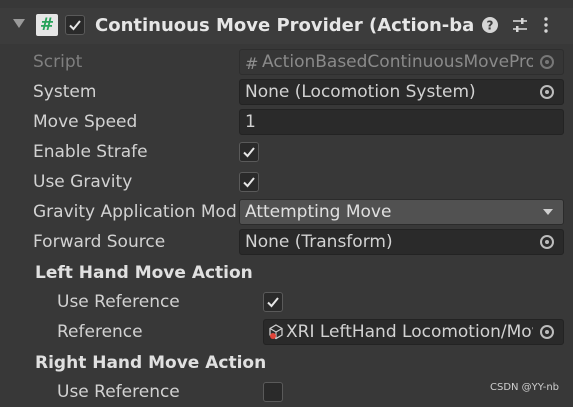 The height and width of the screenshot is (407, 573). I want to click on left-hand-section-header: Left Hand Move Action, so click(144, 273).